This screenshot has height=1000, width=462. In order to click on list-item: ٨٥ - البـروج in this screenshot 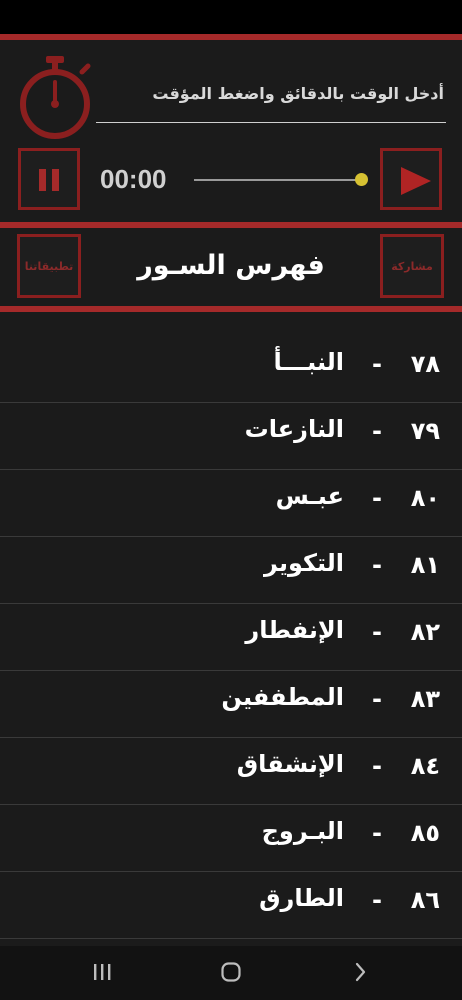, I will do `click(231, 838)`.